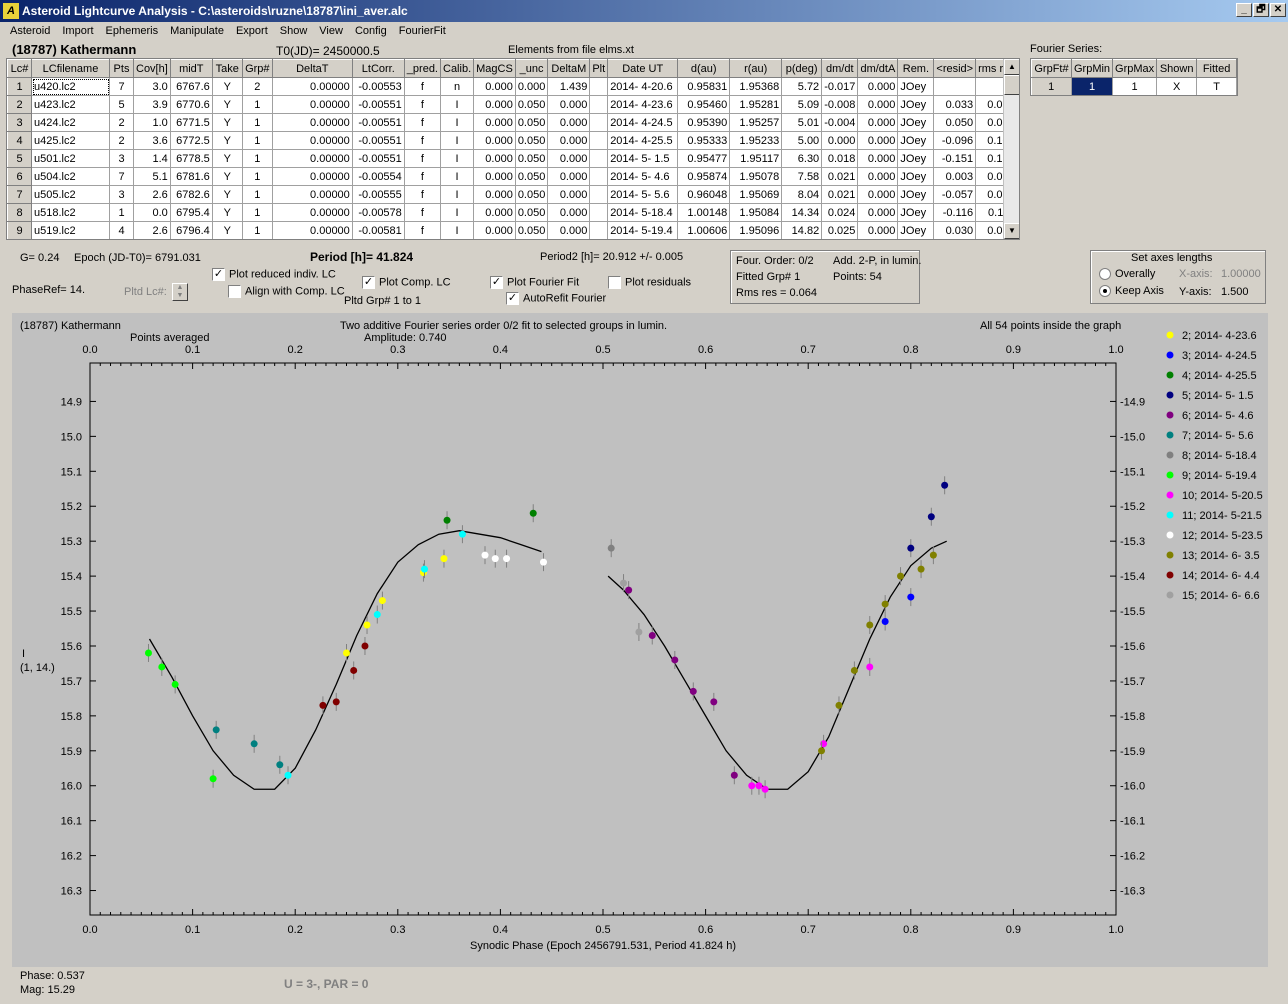 The width and height of the screenshot is (1288, 1004). I want to click on lc-col-header: LtCorr., so click(378, 68).